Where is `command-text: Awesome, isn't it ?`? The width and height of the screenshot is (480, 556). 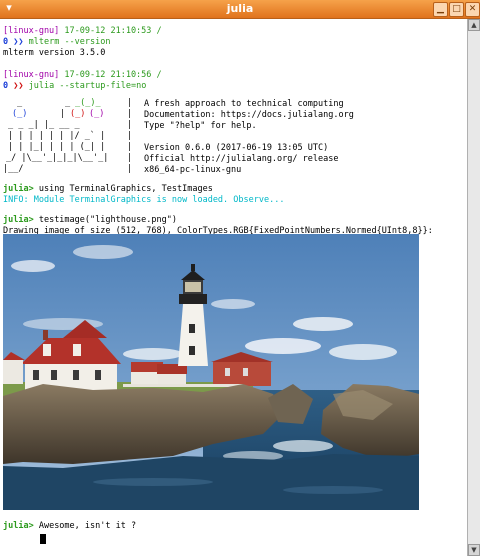 command-text: Awesome, isn't it ? is located at coordinates (85, 526).